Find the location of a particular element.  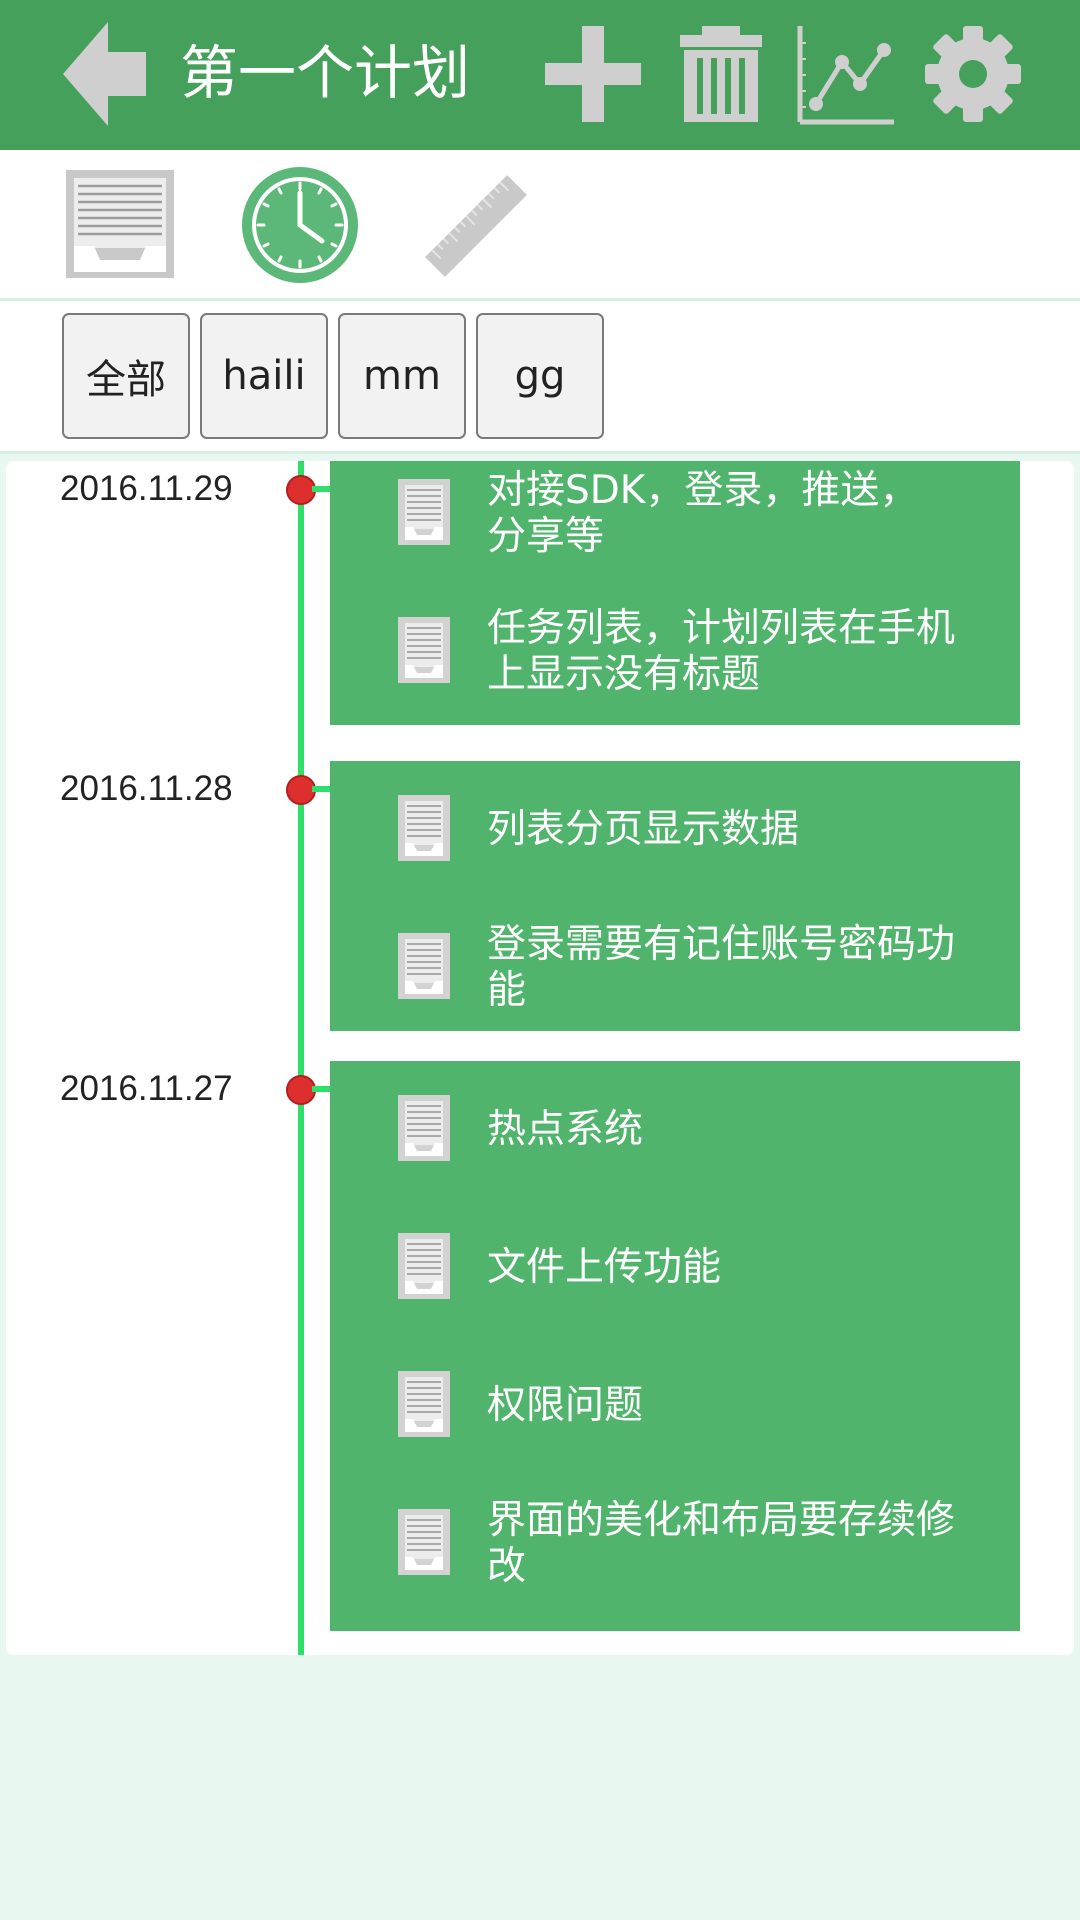

add-icon is located at coordinates (593, 74).